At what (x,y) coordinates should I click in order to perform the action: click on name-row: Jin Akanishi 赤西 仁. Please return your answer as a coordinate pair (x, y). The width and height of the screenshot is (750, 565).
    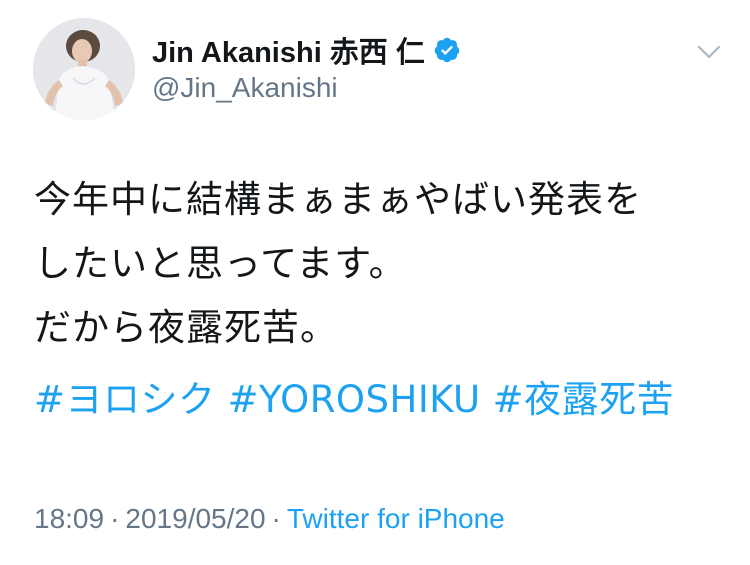
    Looking at the image, I should click on (306, 50).